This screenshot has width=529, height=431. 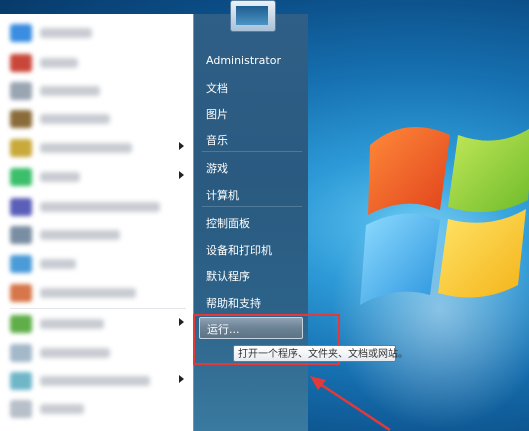 What do you see at coordinates (239, 250) in the screenshot?
I see `menu-item-devices-printers: 设备和打印机` at bounding box center [239, 250].